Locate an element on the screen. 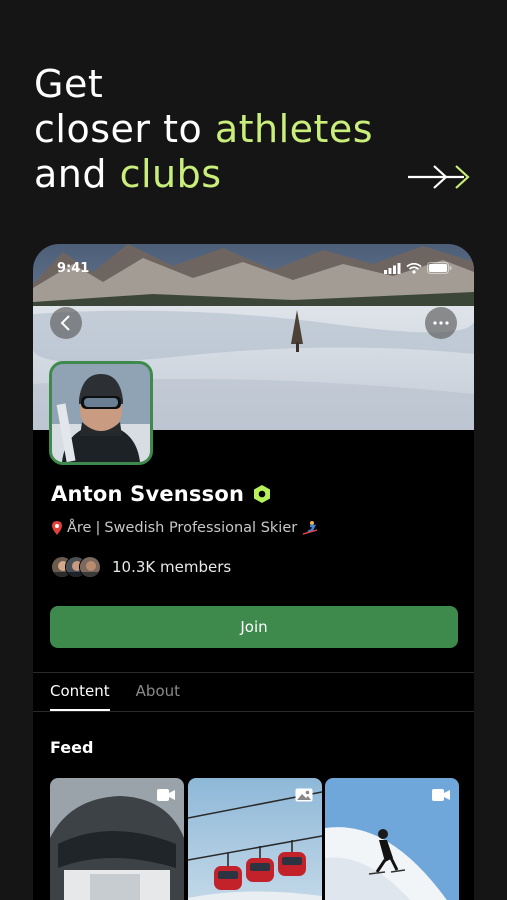 The width and height of the screenshot is (507, 900). chevron-left-icon is located at coordinates (65, 323).